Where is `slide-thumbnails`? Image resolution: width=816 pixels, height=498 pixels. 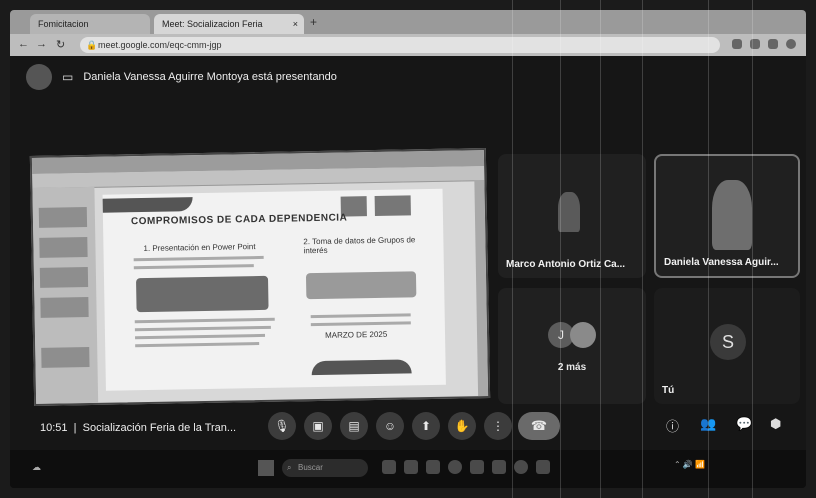 slide-thumbnails is located at coordinates (65, 295).